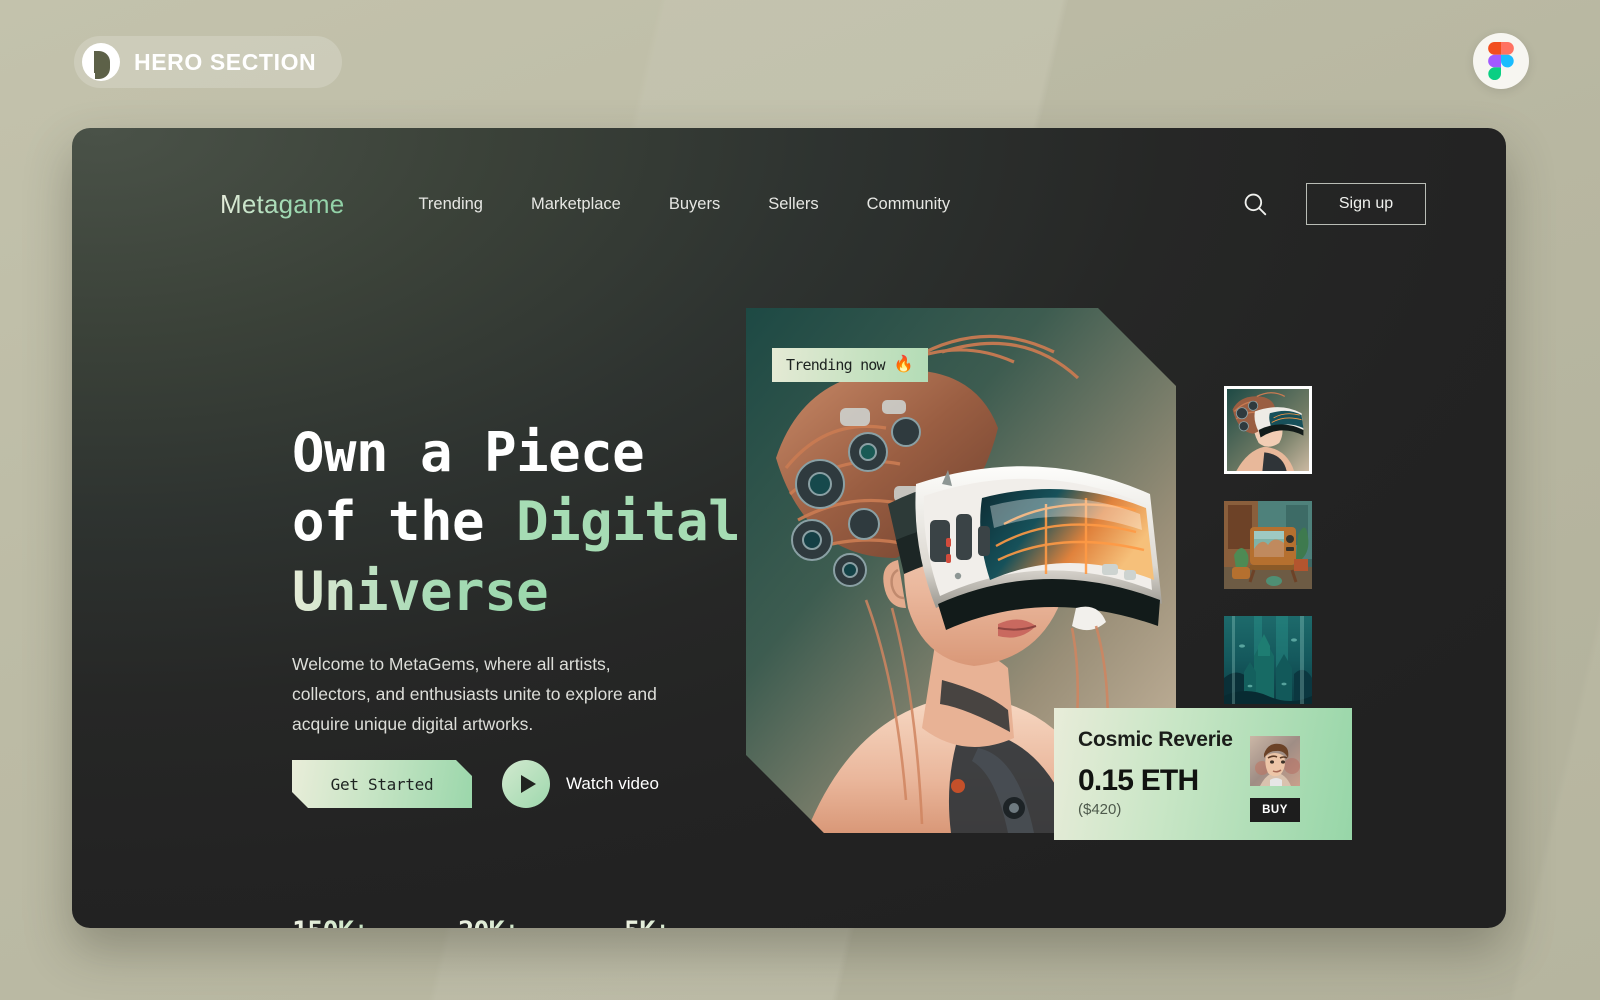  What do you see at coordinates (903, 364) in the screenshot?
I see `fire-icon: 🔥` at bounding box center [903, 364].